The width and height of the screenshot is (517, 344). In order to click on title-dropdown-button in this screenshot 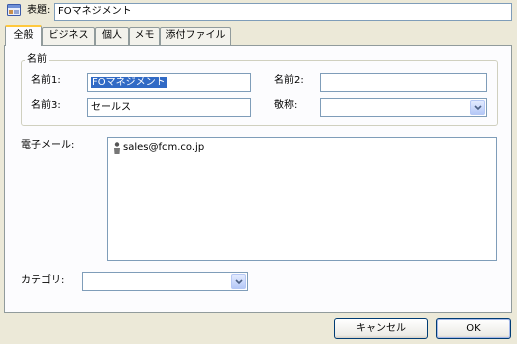, I will do `click(477, 107)`.